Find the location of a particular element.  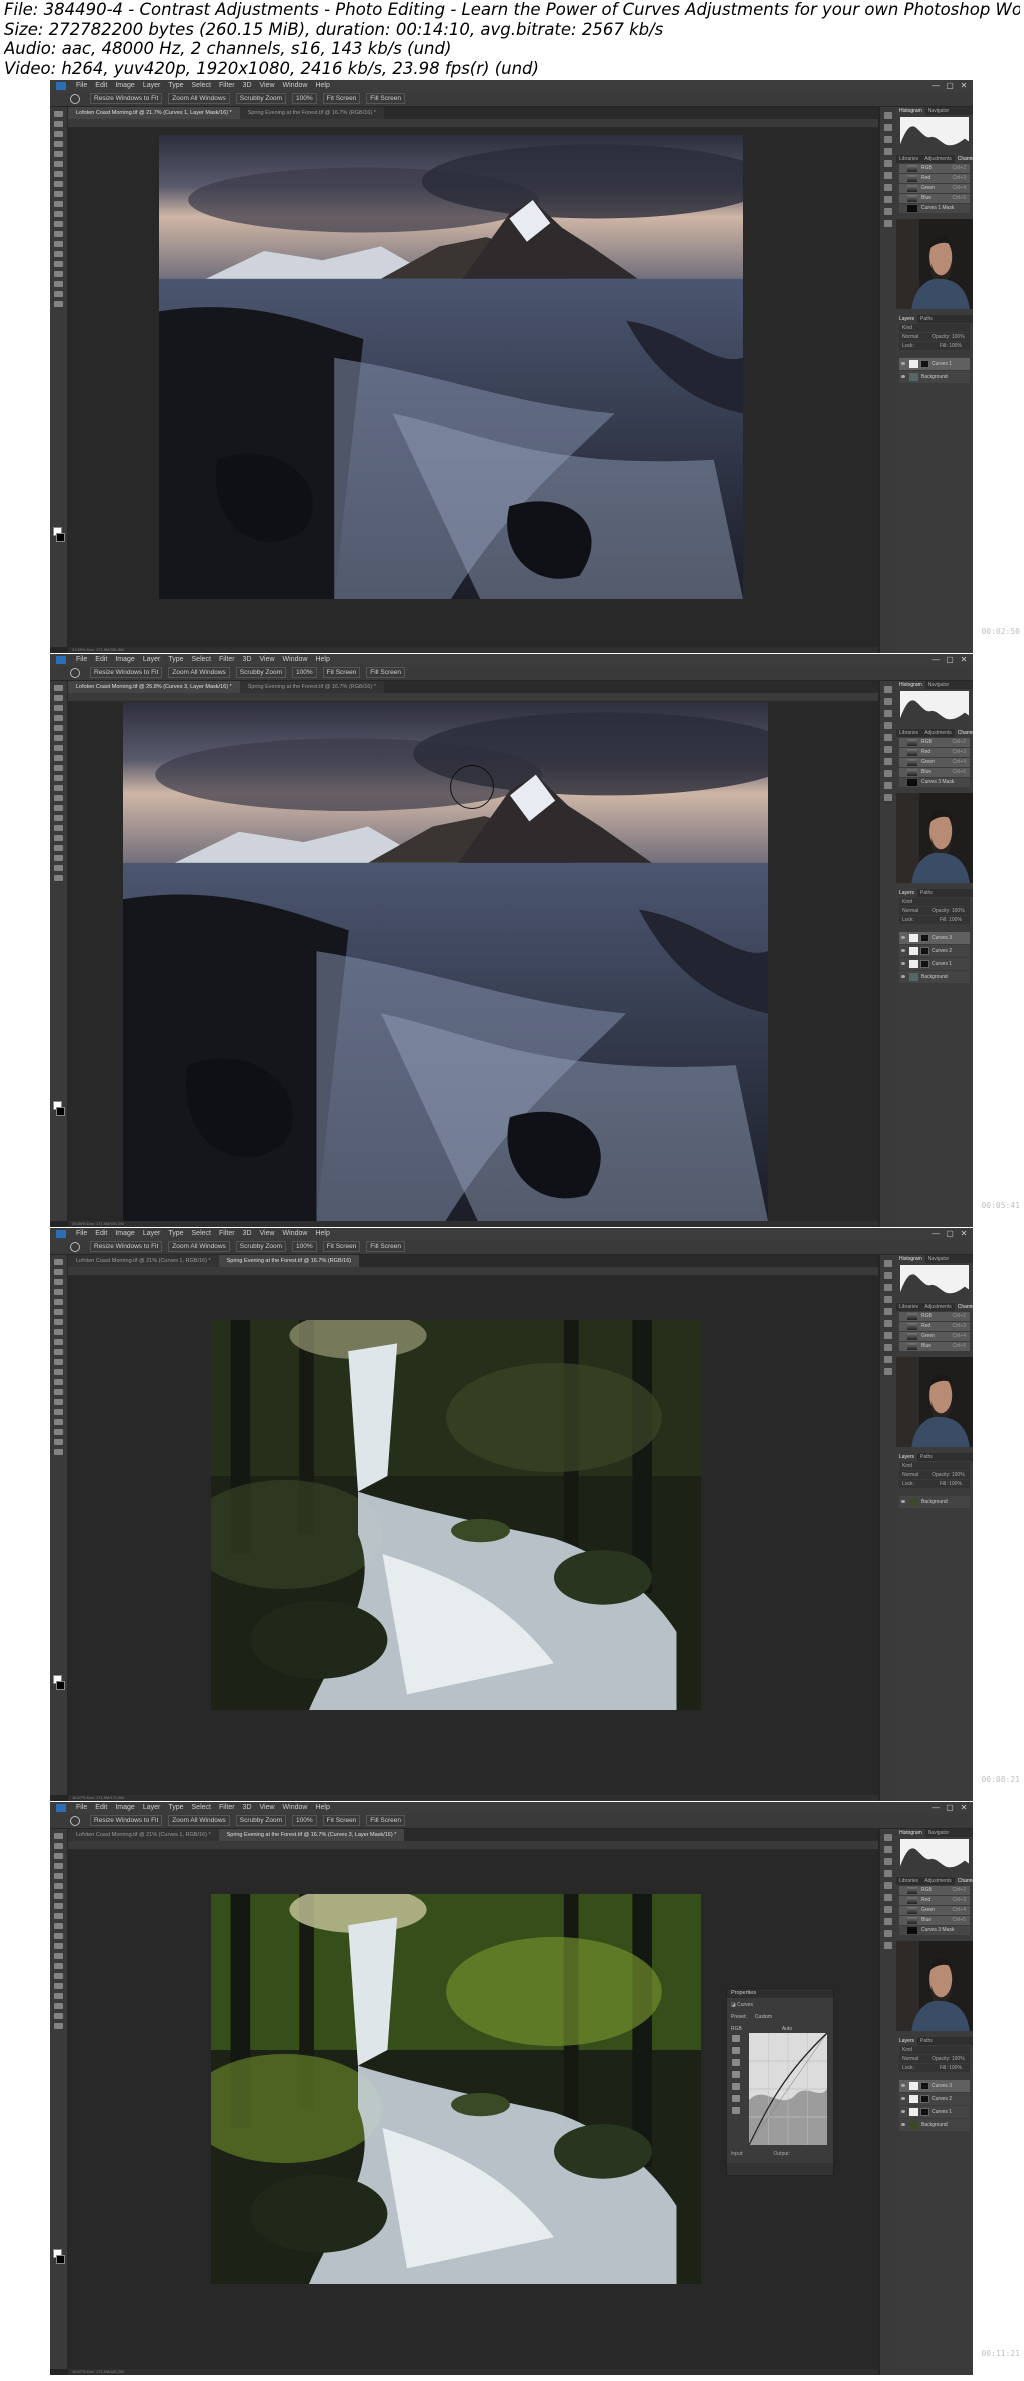

gray-point-eyedropper-icon is located at coordinates (736, 2062).